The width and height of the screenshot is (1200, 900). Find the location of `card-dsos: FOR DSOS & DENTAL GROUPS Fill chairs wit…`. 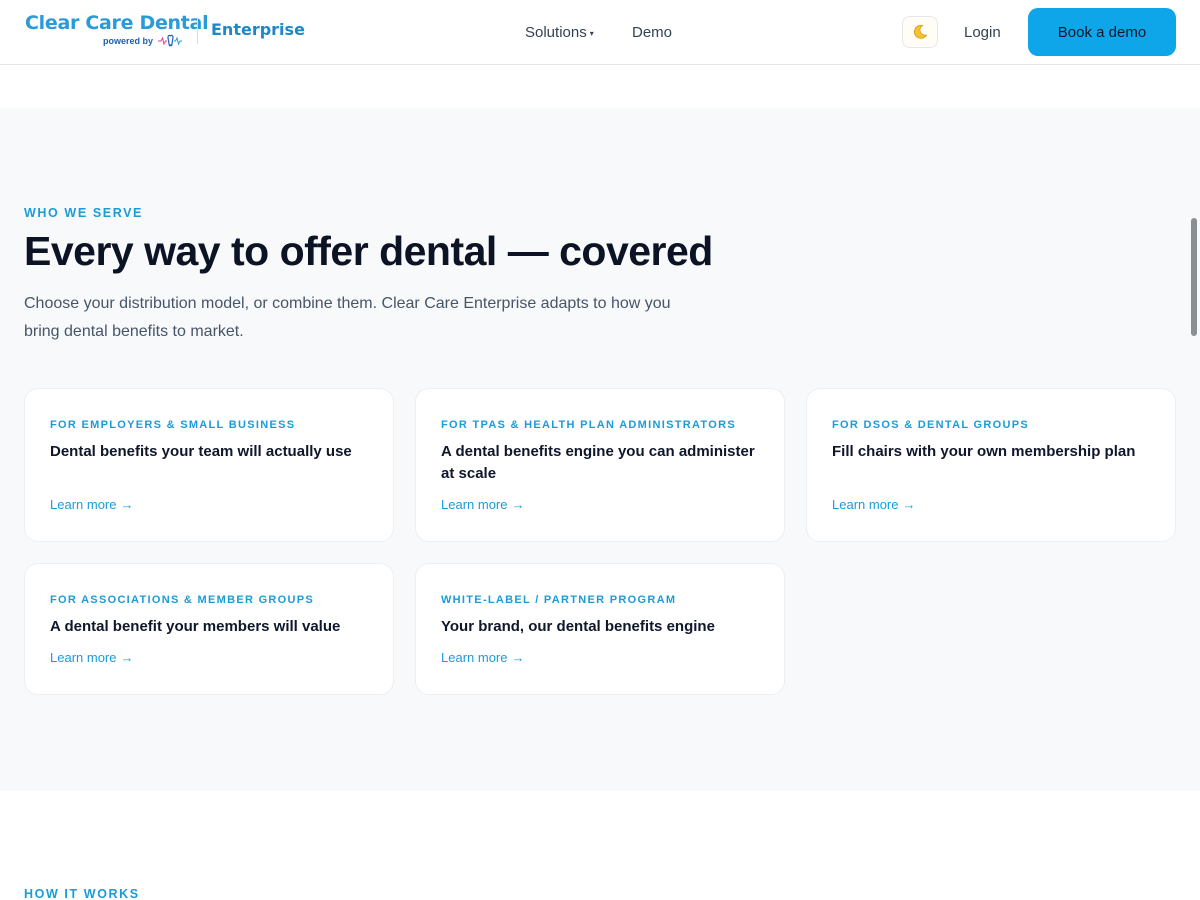

card-dsos: FOR DSOS & DENTAL GROUPS Fill chairs wit… is located at coordinates (991, 465).